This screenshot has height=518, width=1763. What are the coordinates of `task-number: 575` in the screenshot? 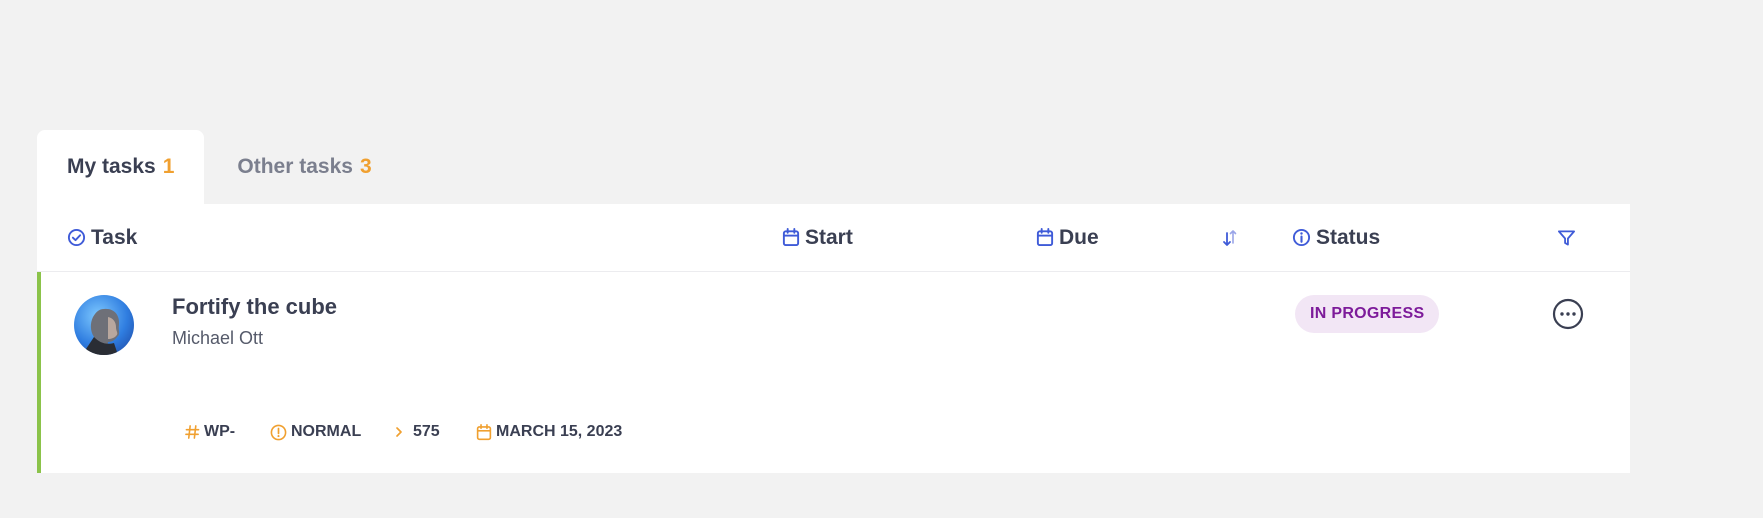 It's located at (416, 432).